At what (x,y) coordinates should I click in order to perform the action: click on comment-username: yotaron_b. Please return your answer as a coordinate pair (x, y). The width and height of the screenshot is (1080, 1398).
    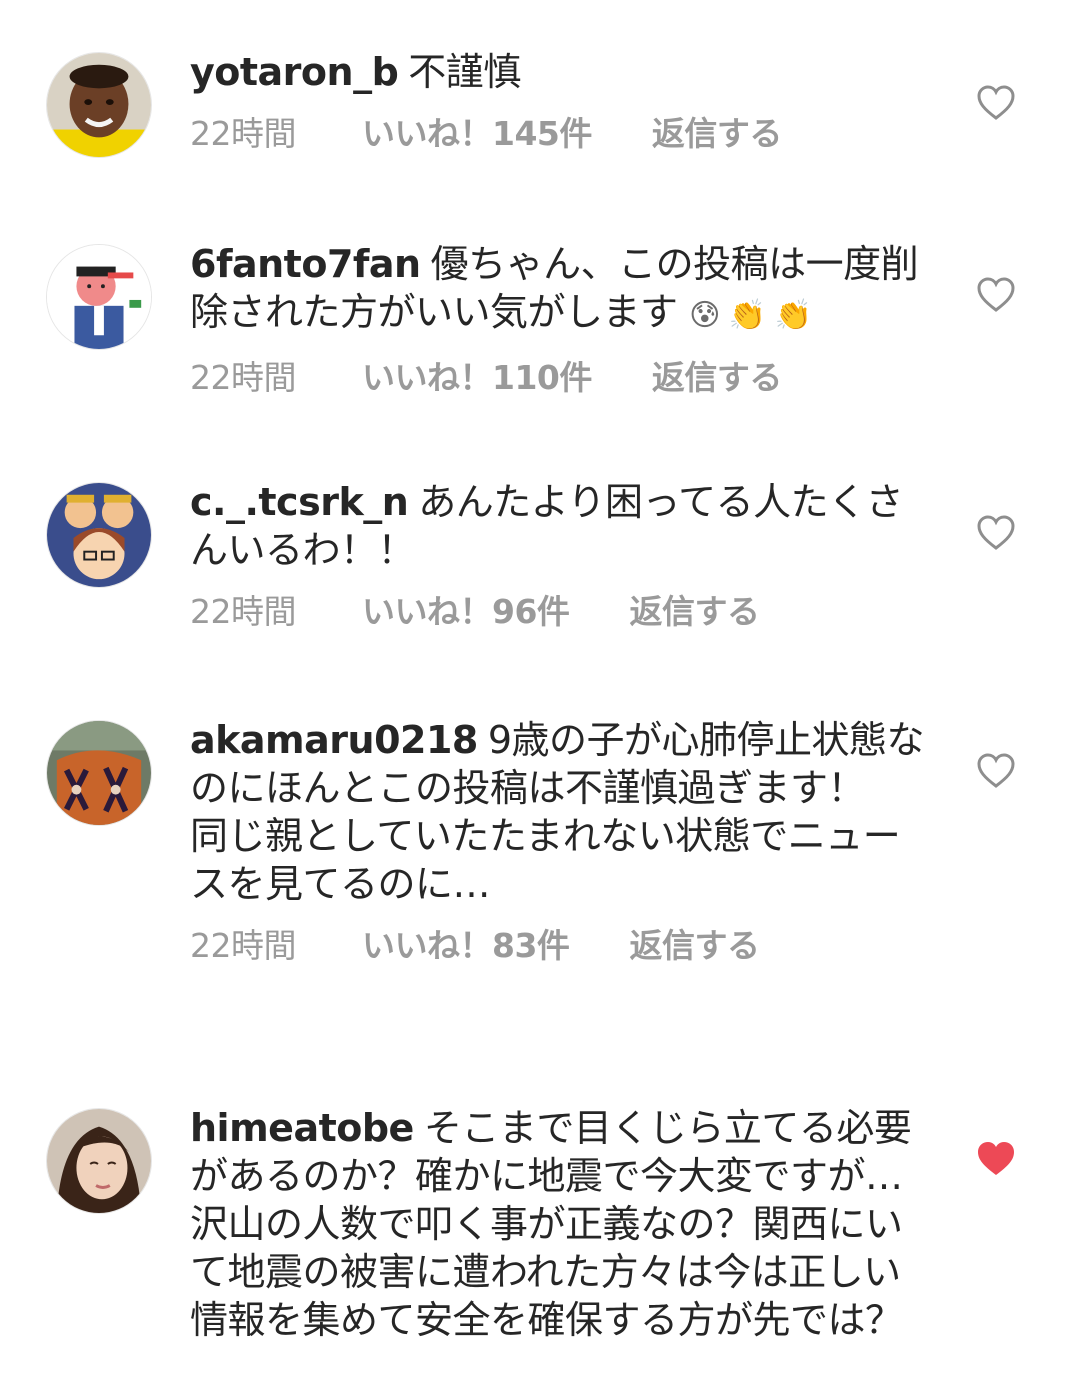
    Looking at the image, I should click on (294, 72).